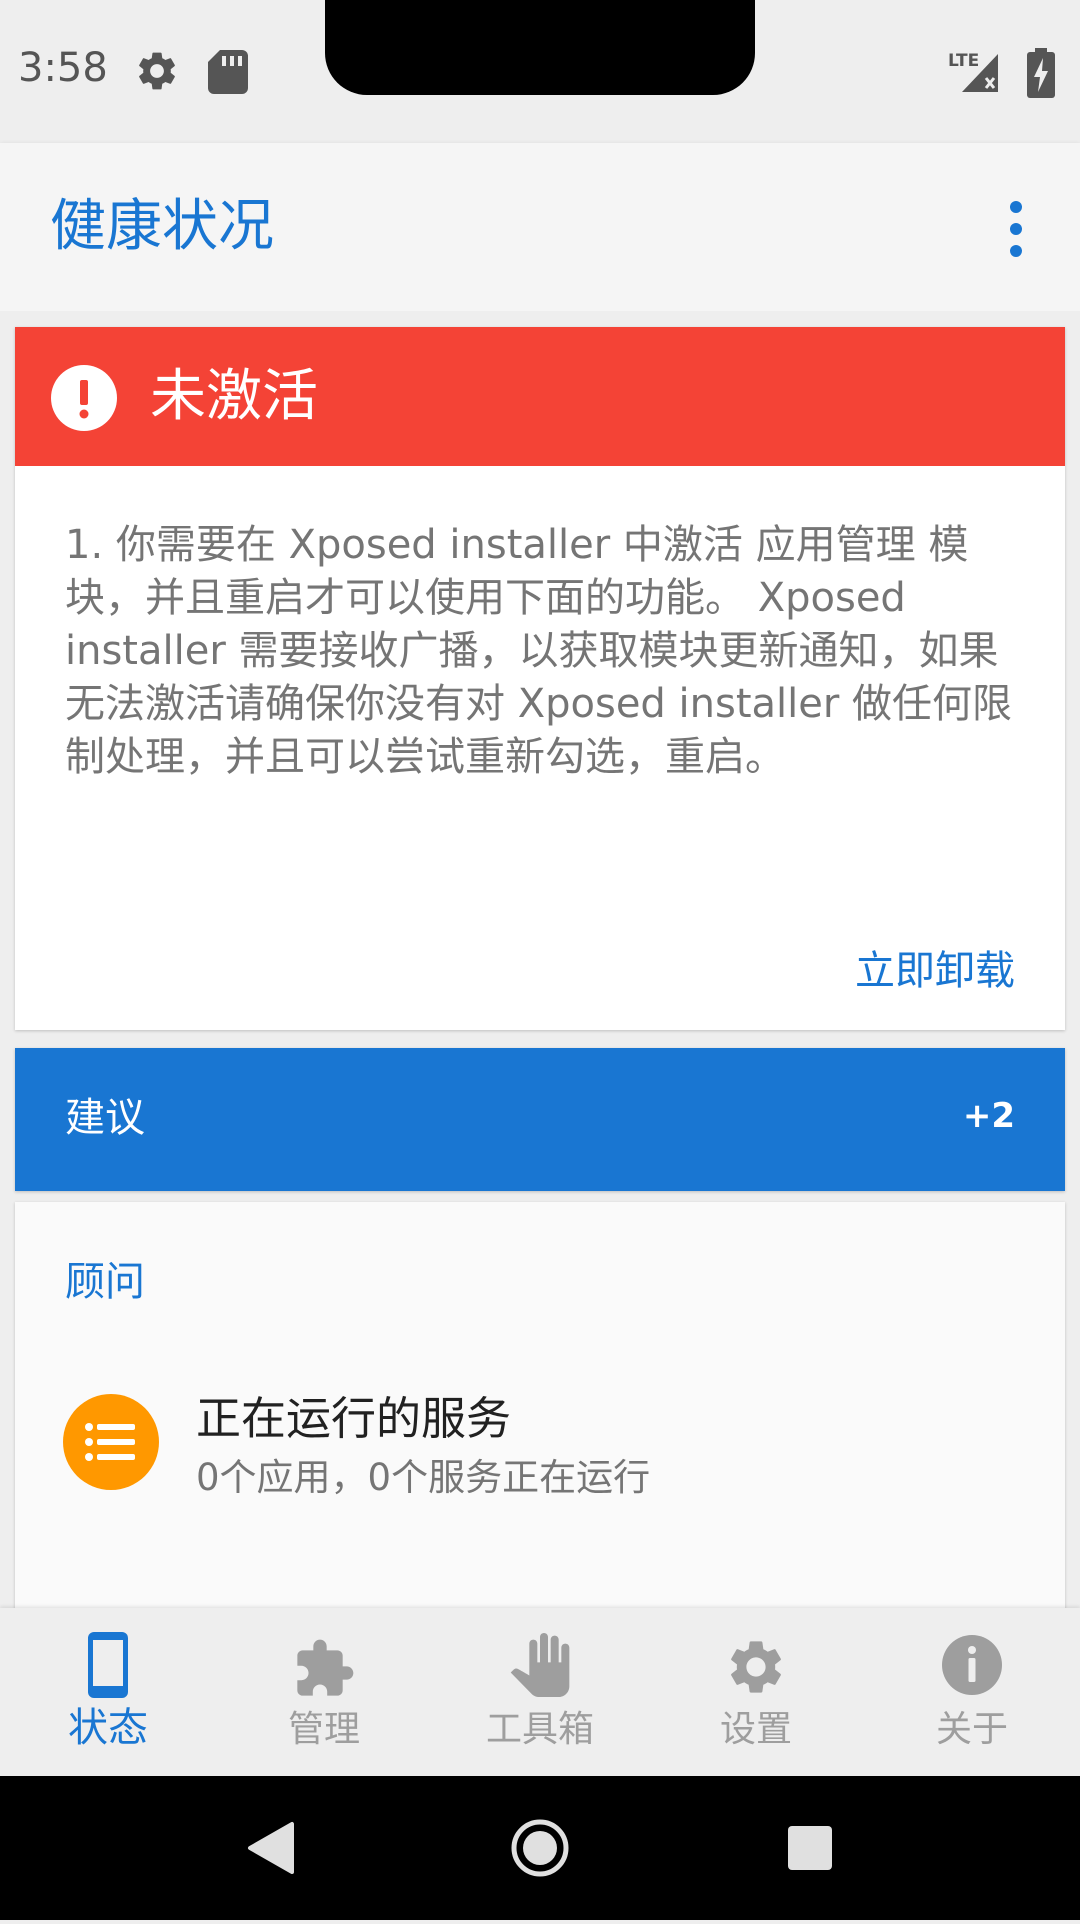 Image resolution: width=1080 pixels, height=1924 pixels. Describe the element at coordinates (1041, 73) in the screenshot. I see `battery-charging-icon` at that location.